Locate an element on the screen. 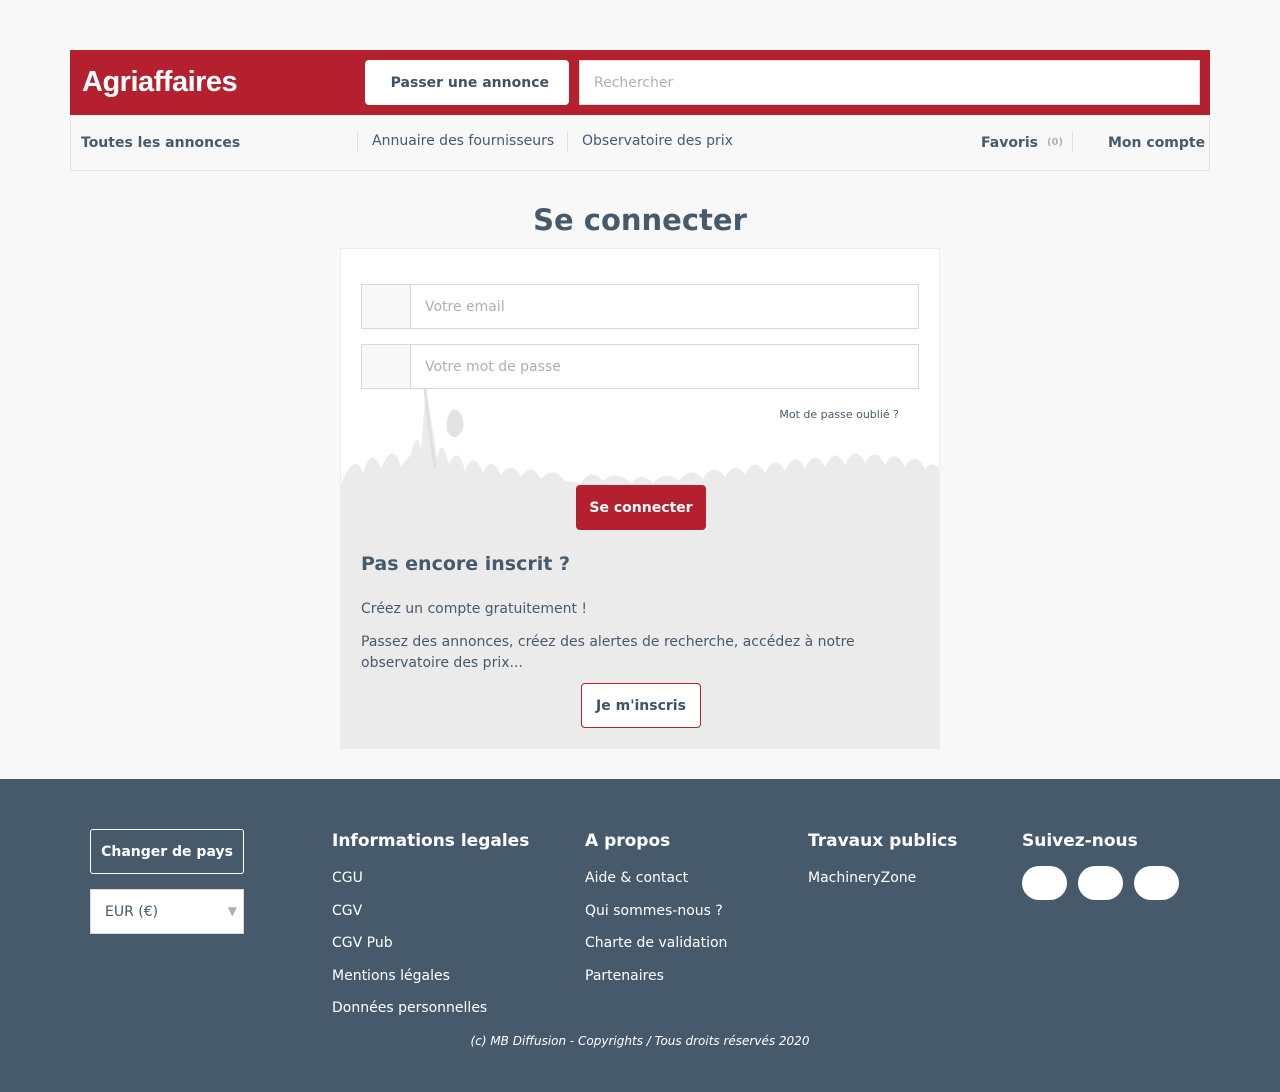 This screenshot has height=1092, width=1280. footer-link-cgv: CGV is located at coordinates (430, 918).